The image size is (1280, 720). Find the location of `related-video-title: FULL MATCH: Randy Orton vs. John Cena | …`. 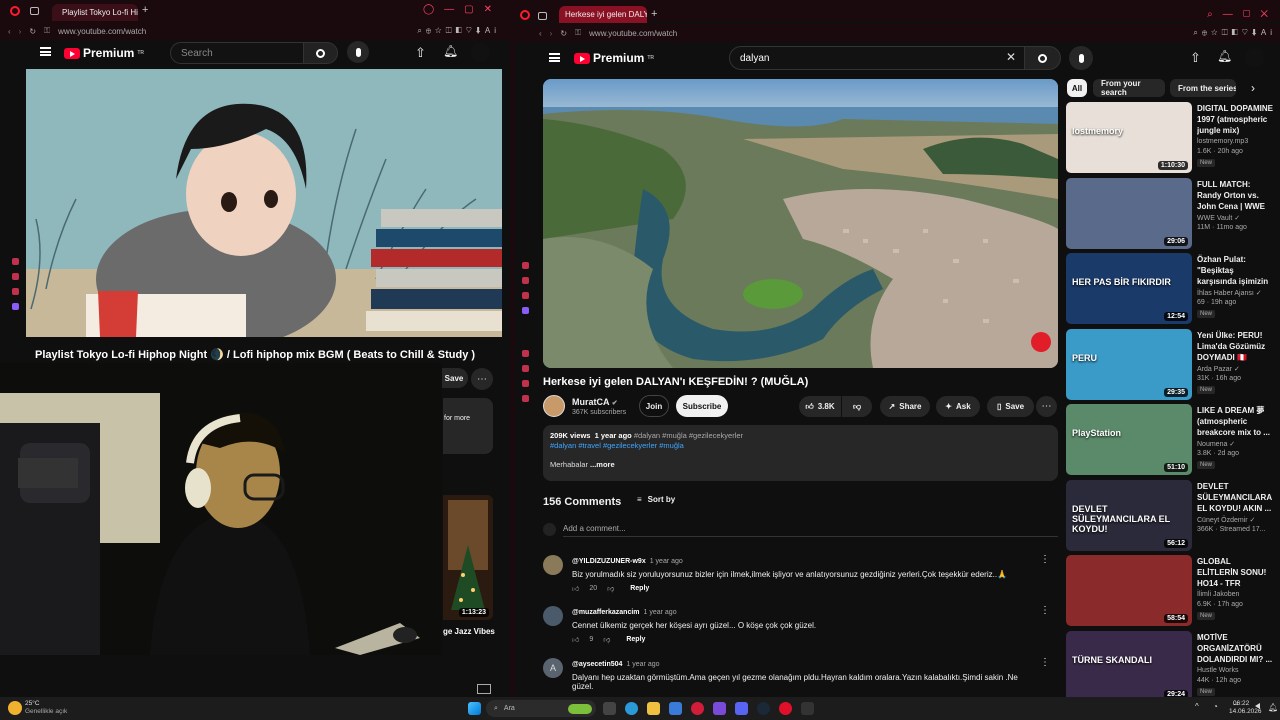

related-video-title: FULL MATCH: Randy Orton vs. John Cena | … is located at coordinates (1235, 195).